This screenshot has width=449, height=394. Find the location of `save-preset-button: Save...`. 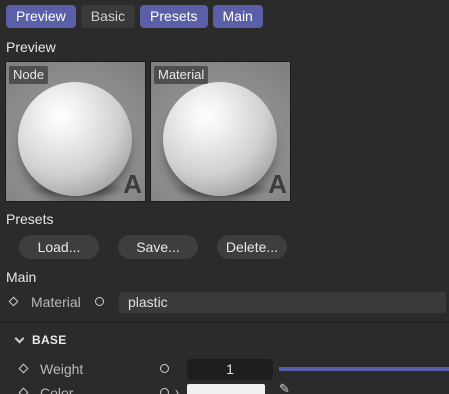

save-preset-button: Save... is located at coordinates (158, 247).